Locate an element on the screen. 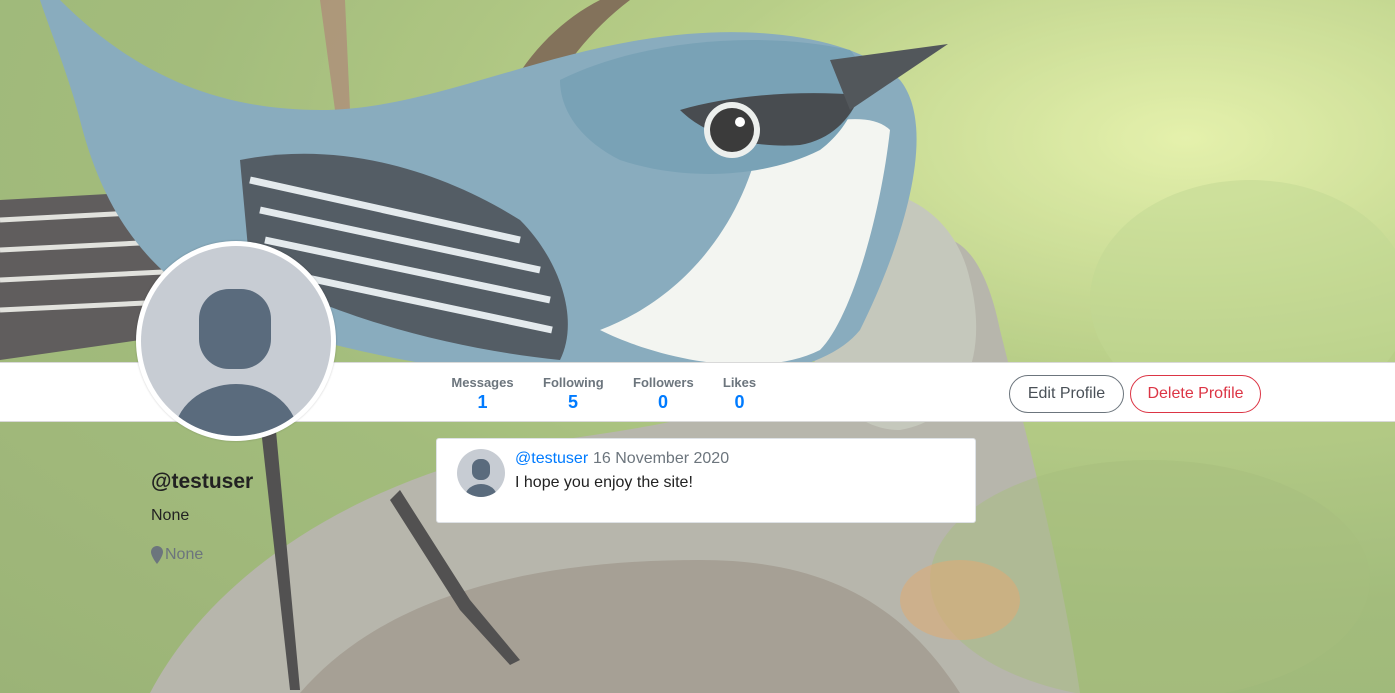 The image size is (1395, 693). stat-likes: Likes 0 is located at coordinates (739, 394).